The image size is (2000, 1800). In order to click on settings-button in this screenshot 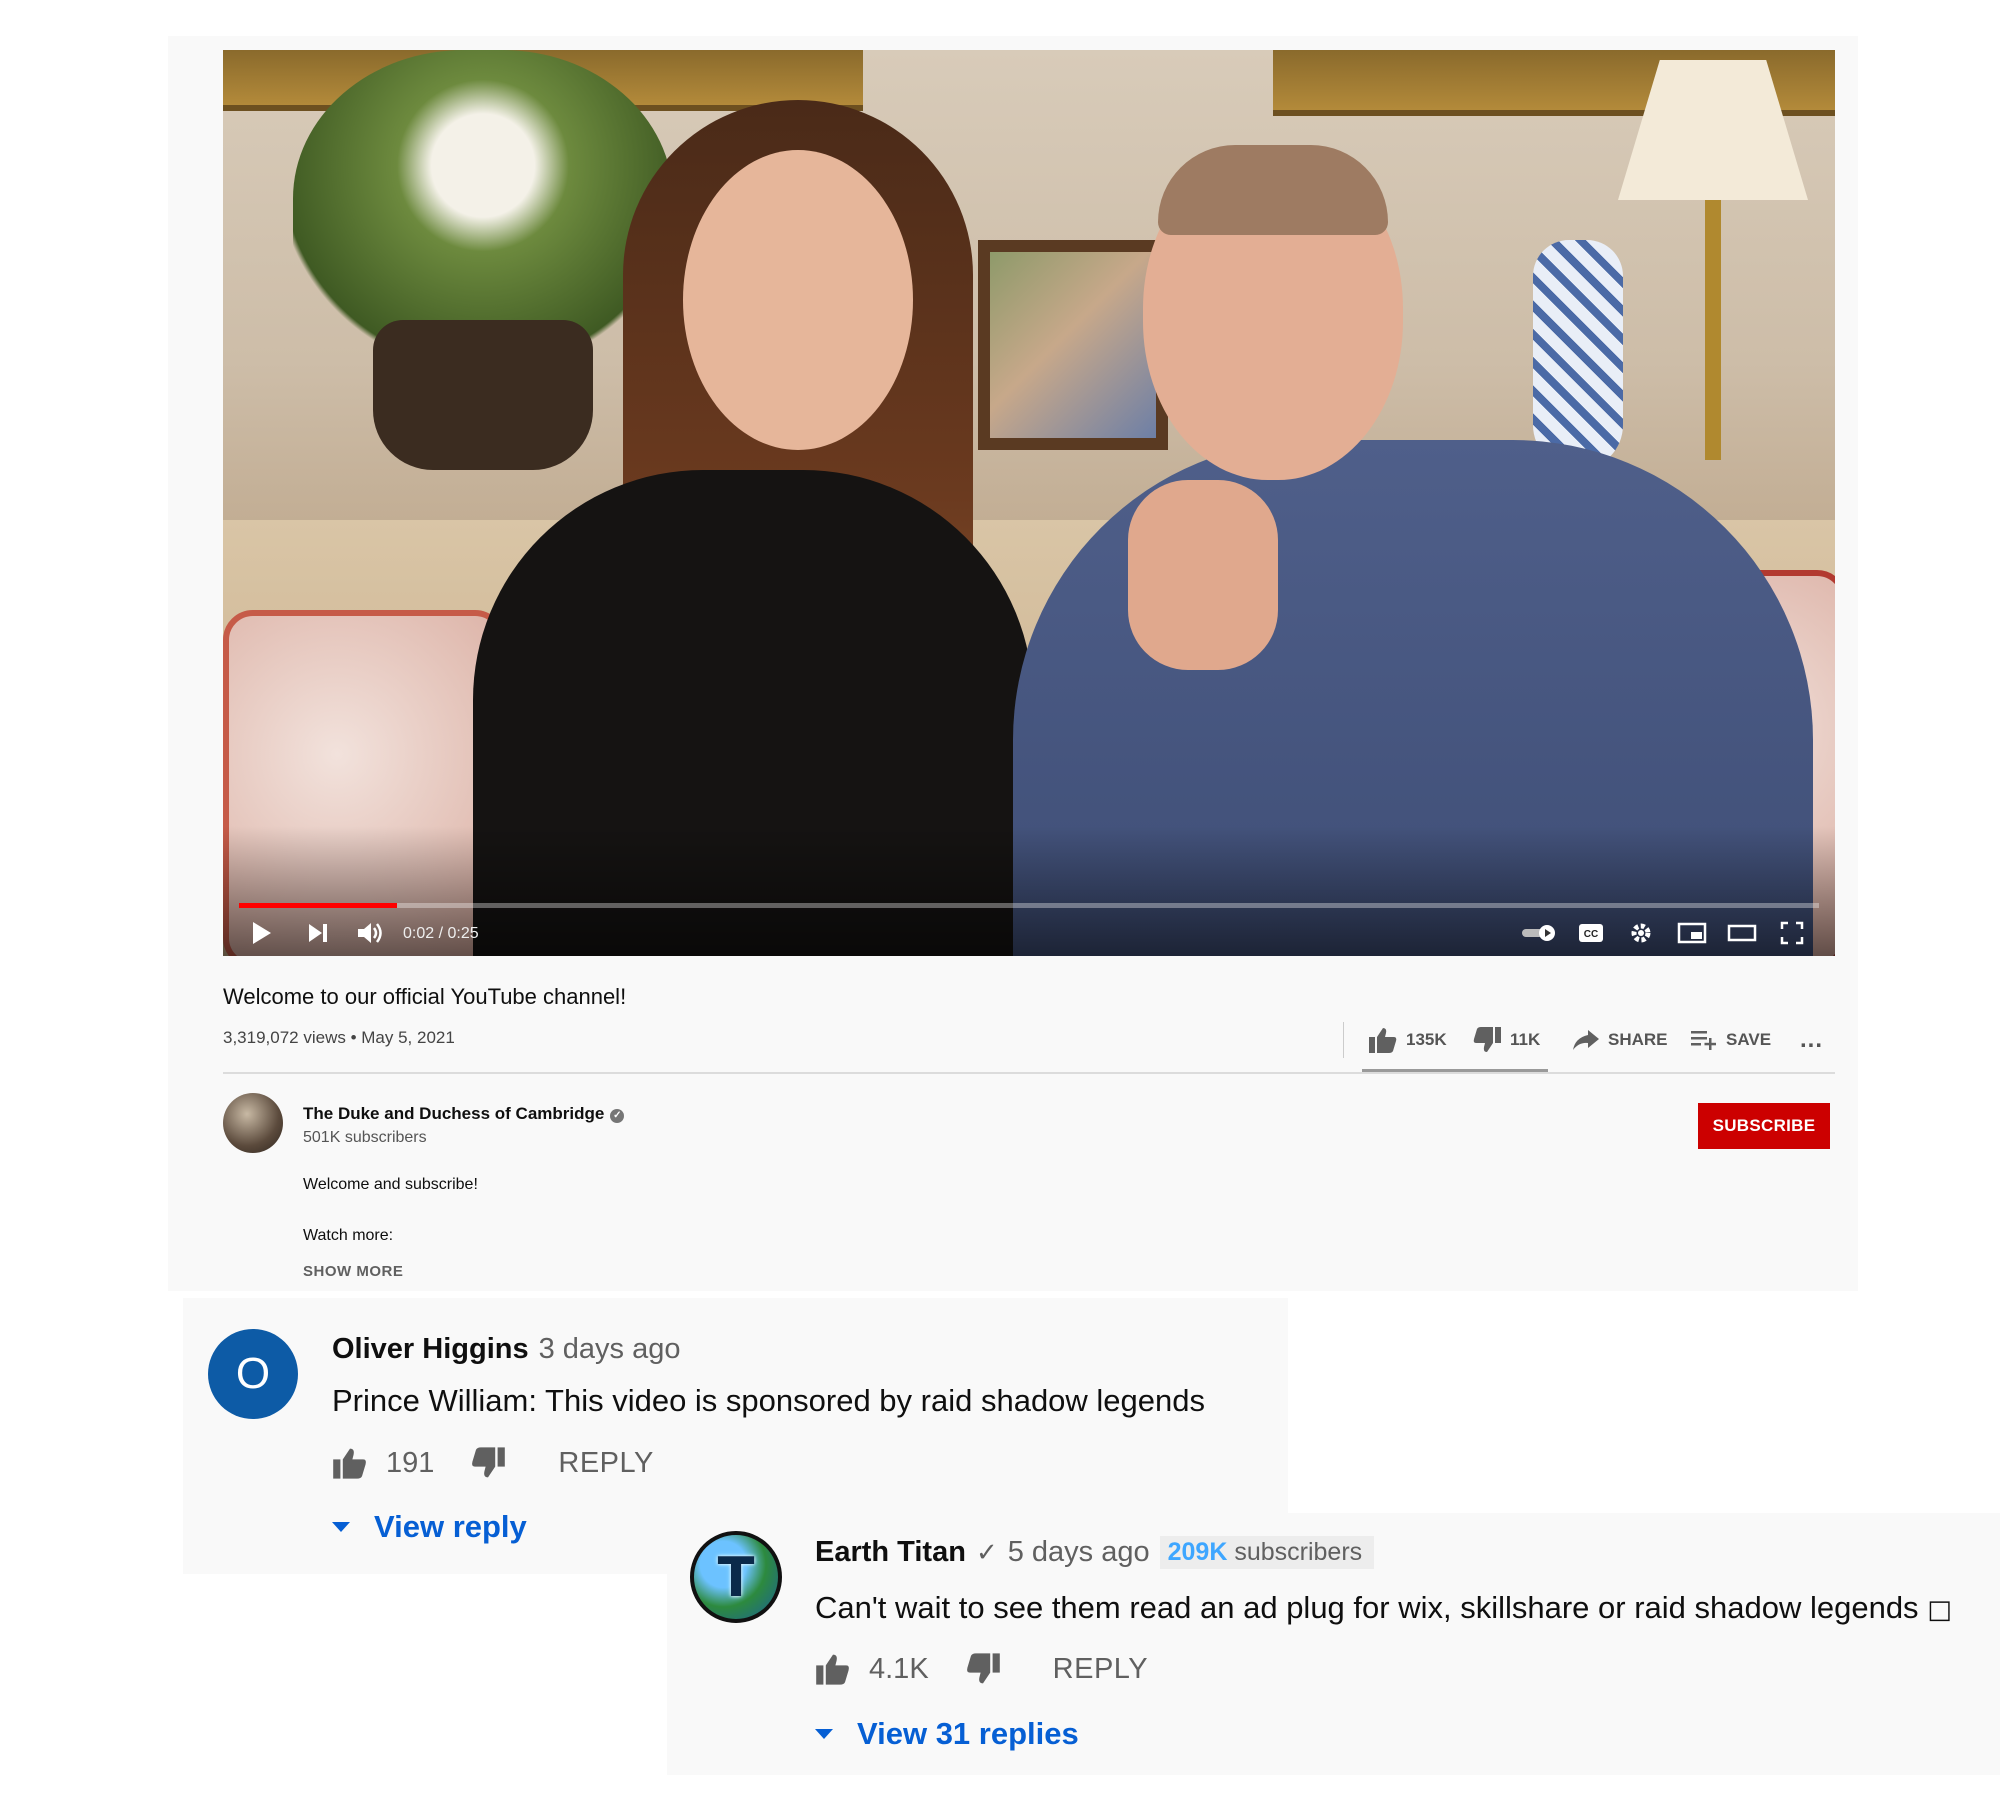, I will do `click(1641, 933)`.